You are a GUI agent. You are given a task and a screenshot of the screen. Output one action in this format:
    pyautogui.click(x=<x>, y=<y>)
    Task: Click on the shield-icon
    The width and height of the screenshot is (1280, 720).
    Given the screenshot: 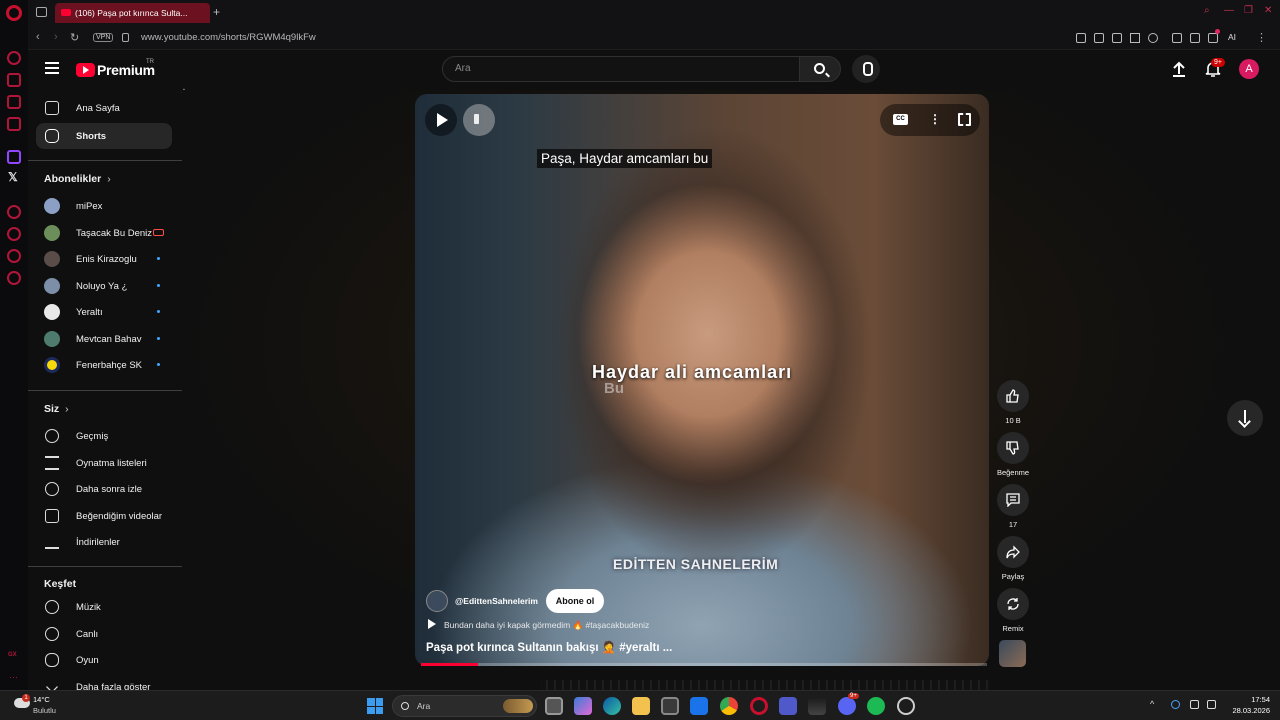 What is the action you would take?
    pyautogui.click(x=1117, y=38)
    